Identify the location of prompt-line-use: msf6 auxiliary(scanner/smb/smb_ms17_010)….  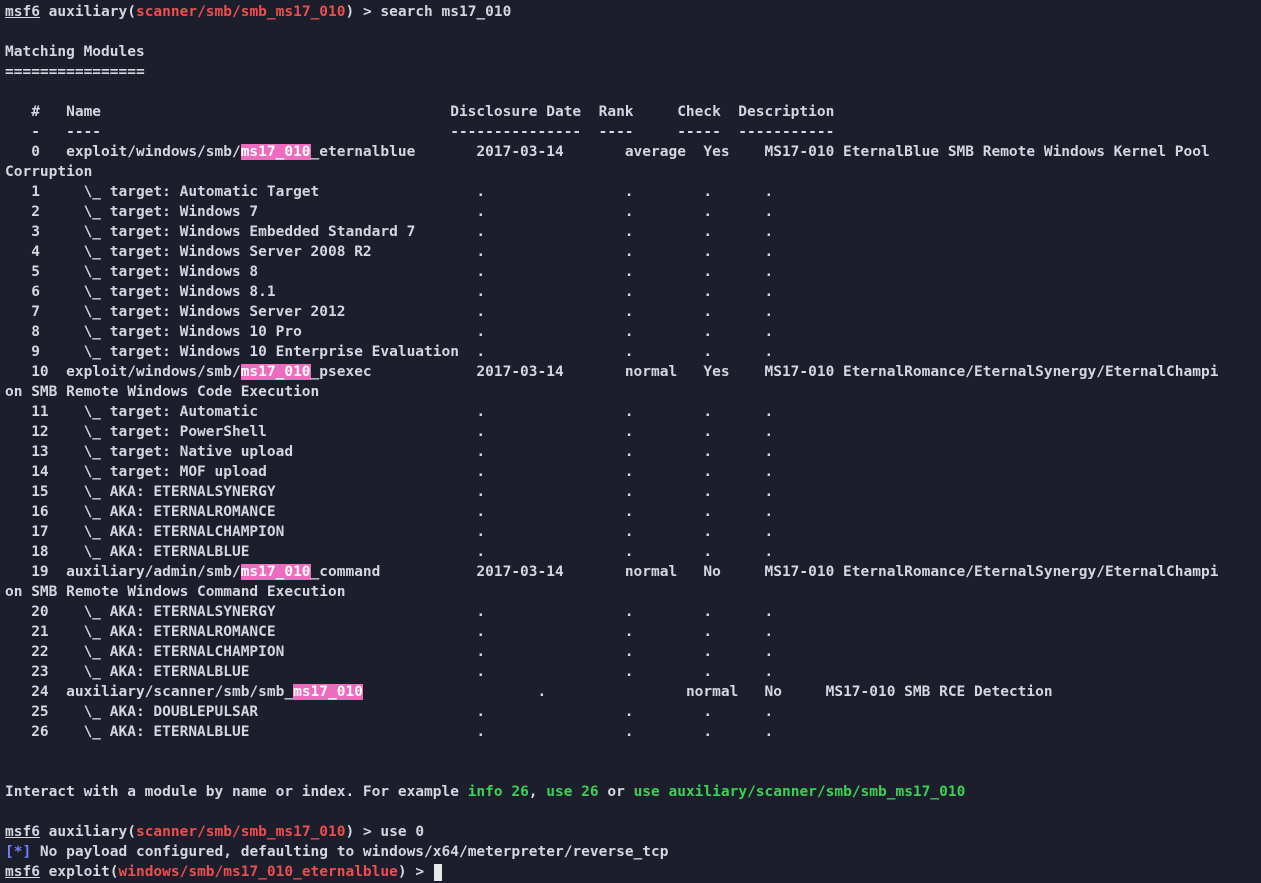
(214, 832).